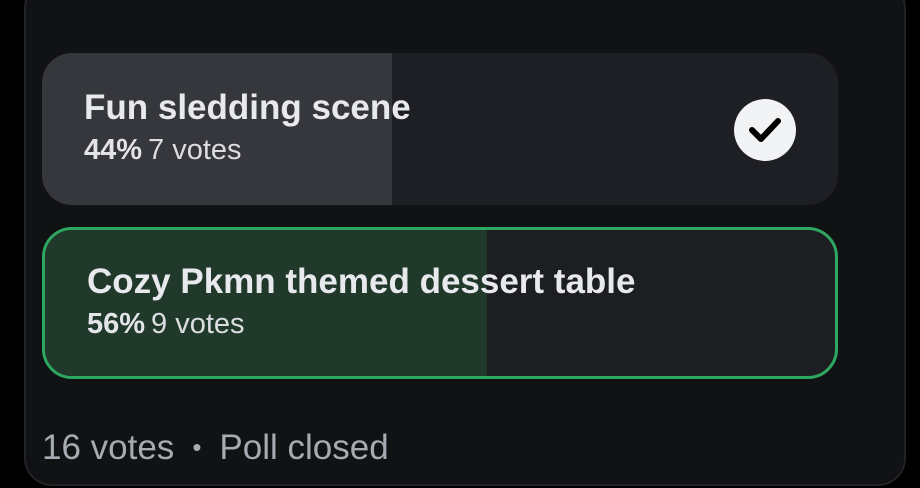 The width and height of the screenshot is (920, 488). What do you see at coordinates (195, 150) in the screenshot?
I see `poll-option-votes: 7 votes` at bounding box center [195, 150].